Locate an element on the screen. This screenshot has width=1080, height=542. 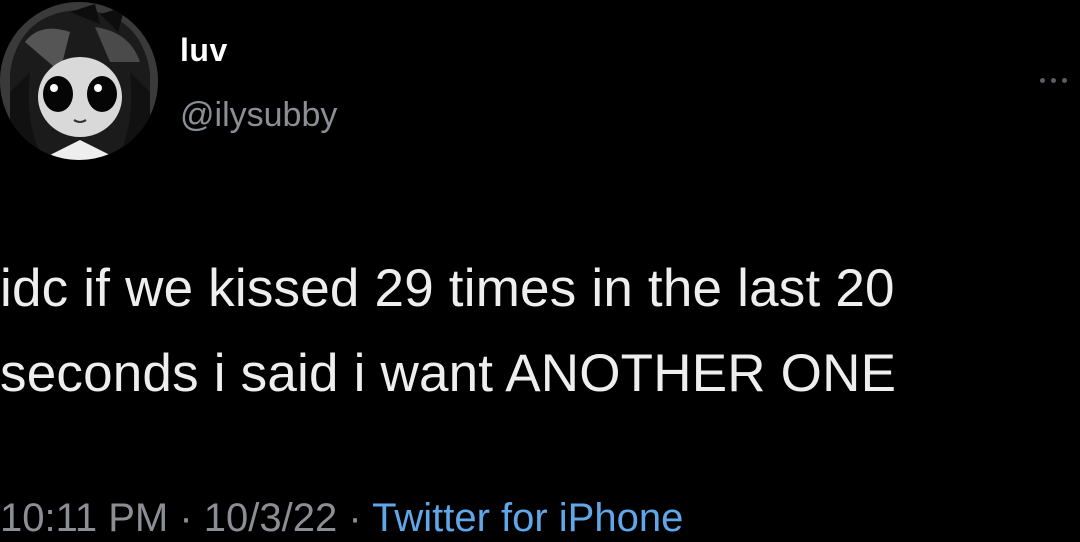
tweet-meta: 10:11 PM · 10/3/22 · Twitter for iPhone is located at coordinates (341, 518).